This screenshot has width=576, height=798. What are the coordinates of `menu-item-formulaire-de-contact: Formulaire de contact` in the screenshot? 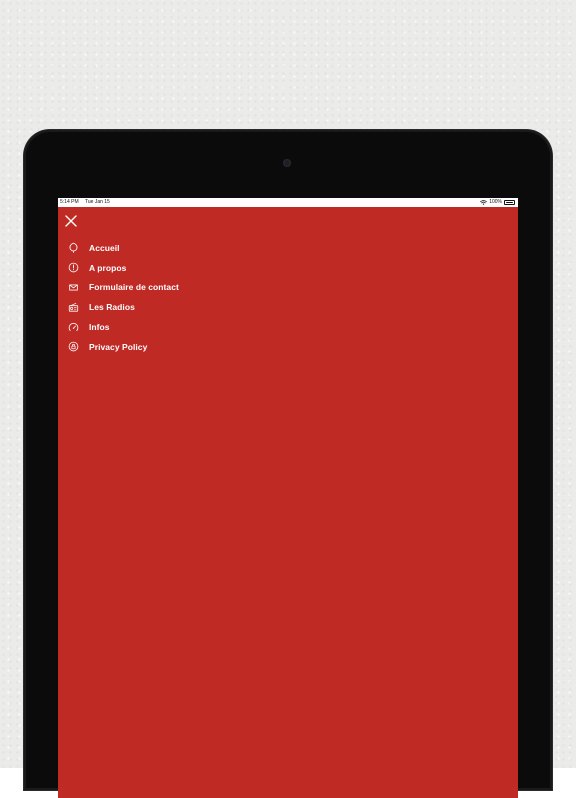 It's located at (123, 288).